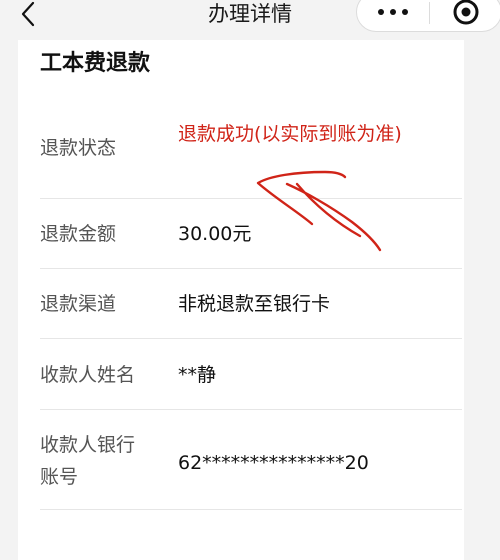  What do you see at coordinates (95, 63) in the screenshot?
I see `card-title: 工本费退款` at bounding box center [95, 63].